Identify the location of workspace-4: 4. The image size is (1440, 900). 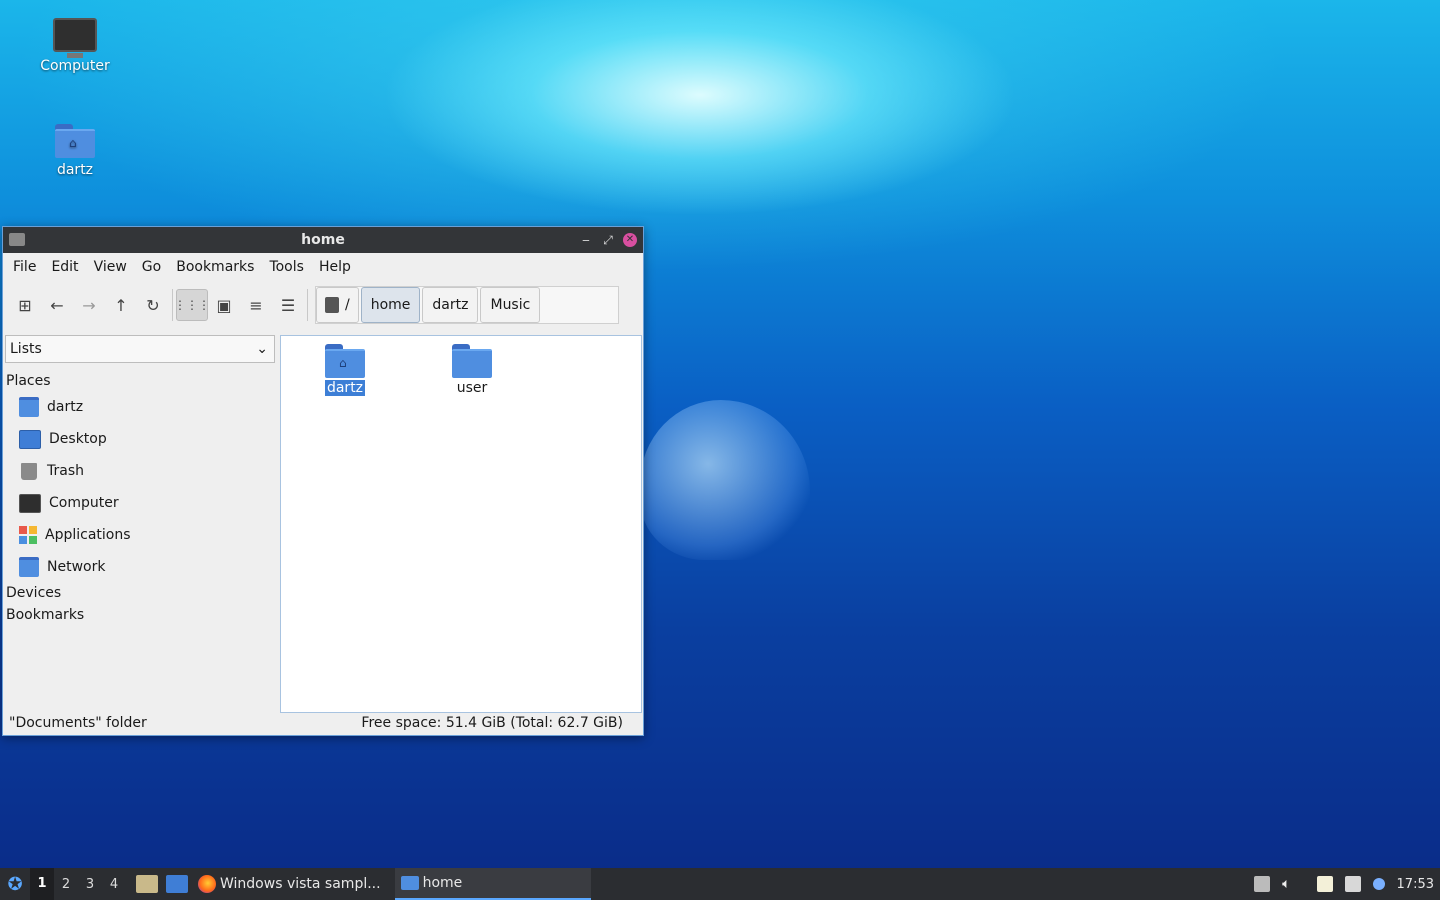
(114, 884).